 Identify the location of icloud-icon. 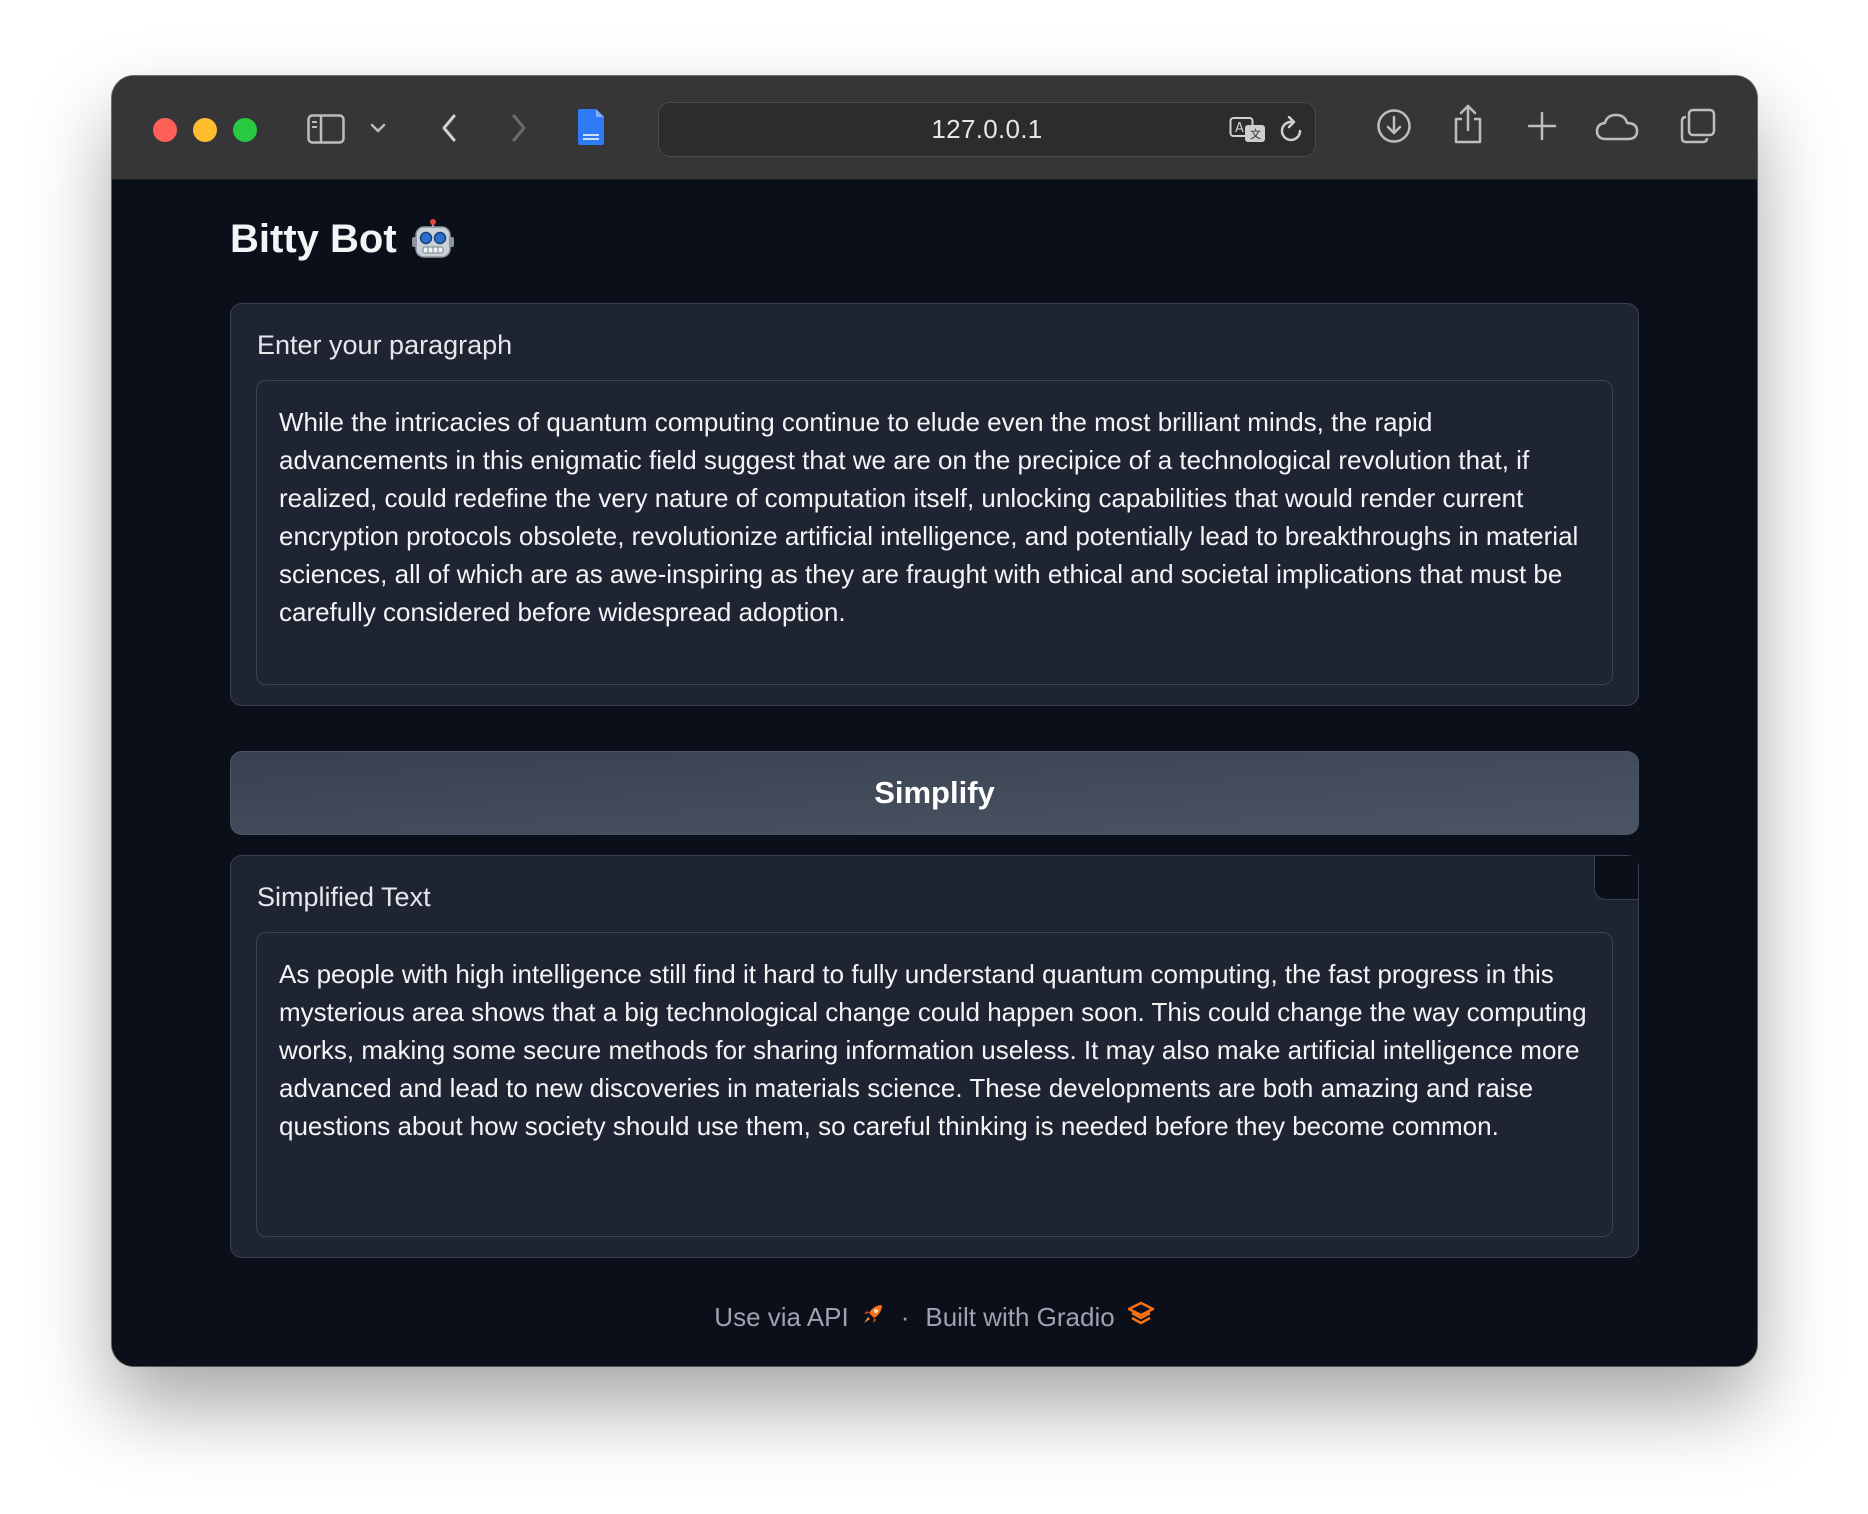
(1617, 127).